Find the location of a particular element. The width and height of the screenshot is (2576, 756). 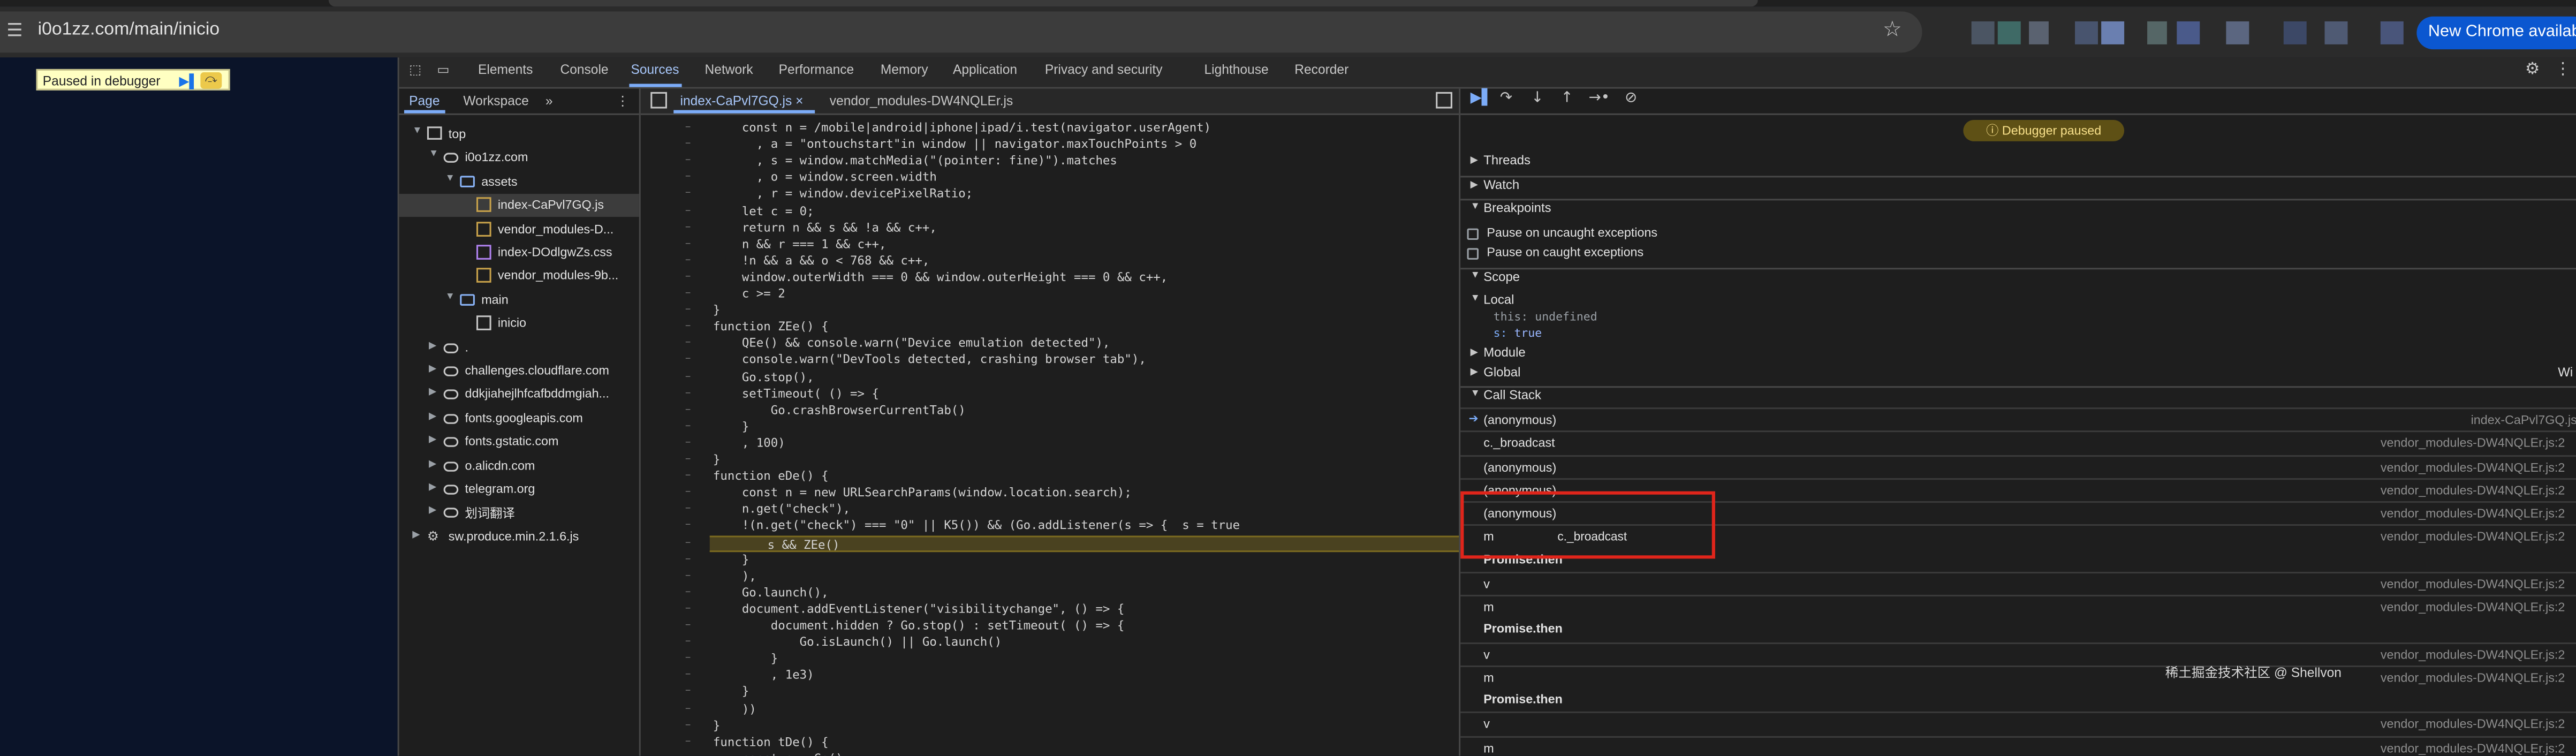

step-over-icon: ⤼ is located at coordinates (211, 80).